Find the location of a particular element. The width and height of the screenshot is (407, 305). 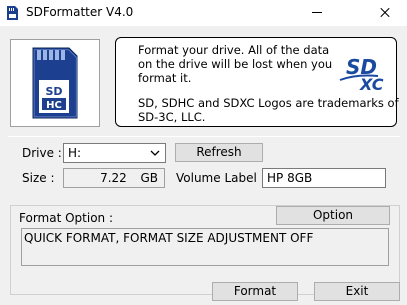

info-line-2: on the drive will be lost when you is located at coordinates (235, 64).